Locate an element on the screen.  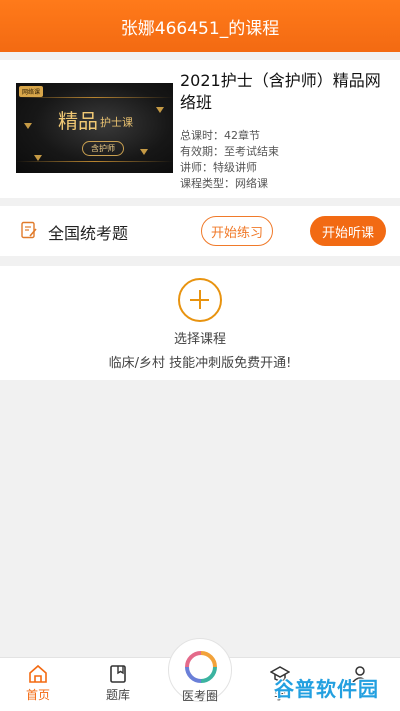
start-listening-button: 开始听课 is located at coordinates (348, 231).